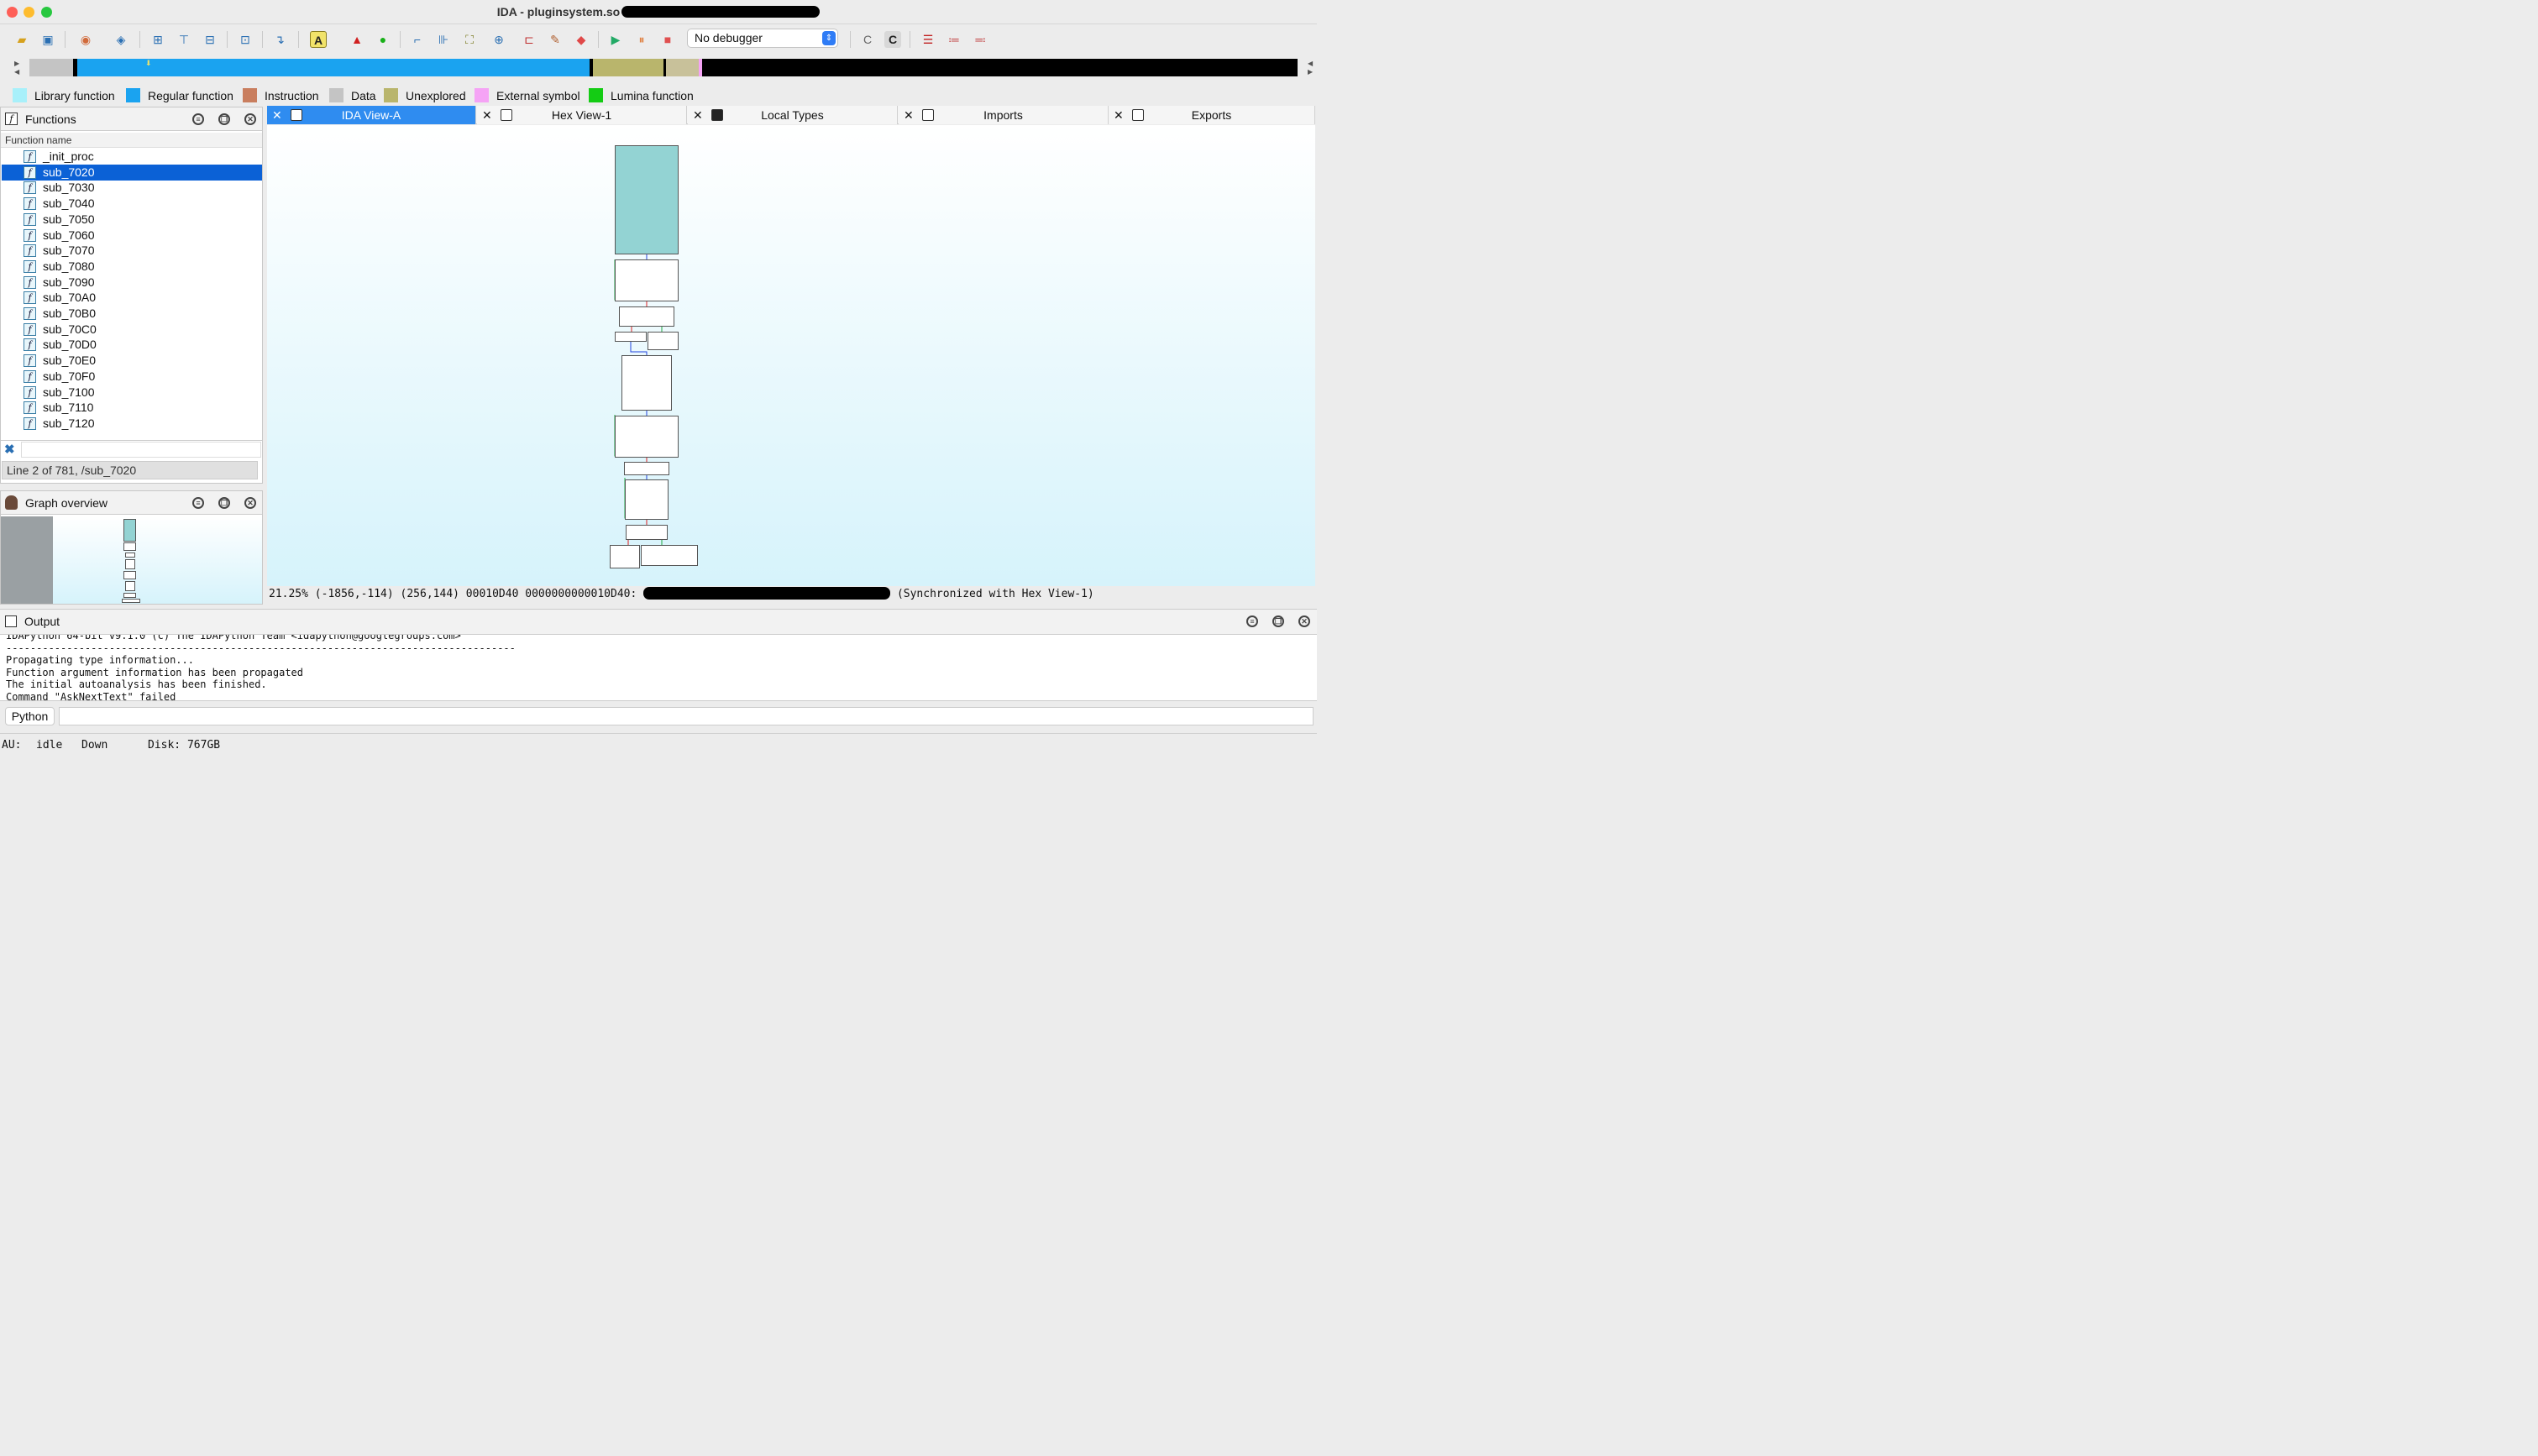 The height and width of the screenshot is (1456, 2538). I want to click on function-list-item: f sub_7080, so click(132, 267).